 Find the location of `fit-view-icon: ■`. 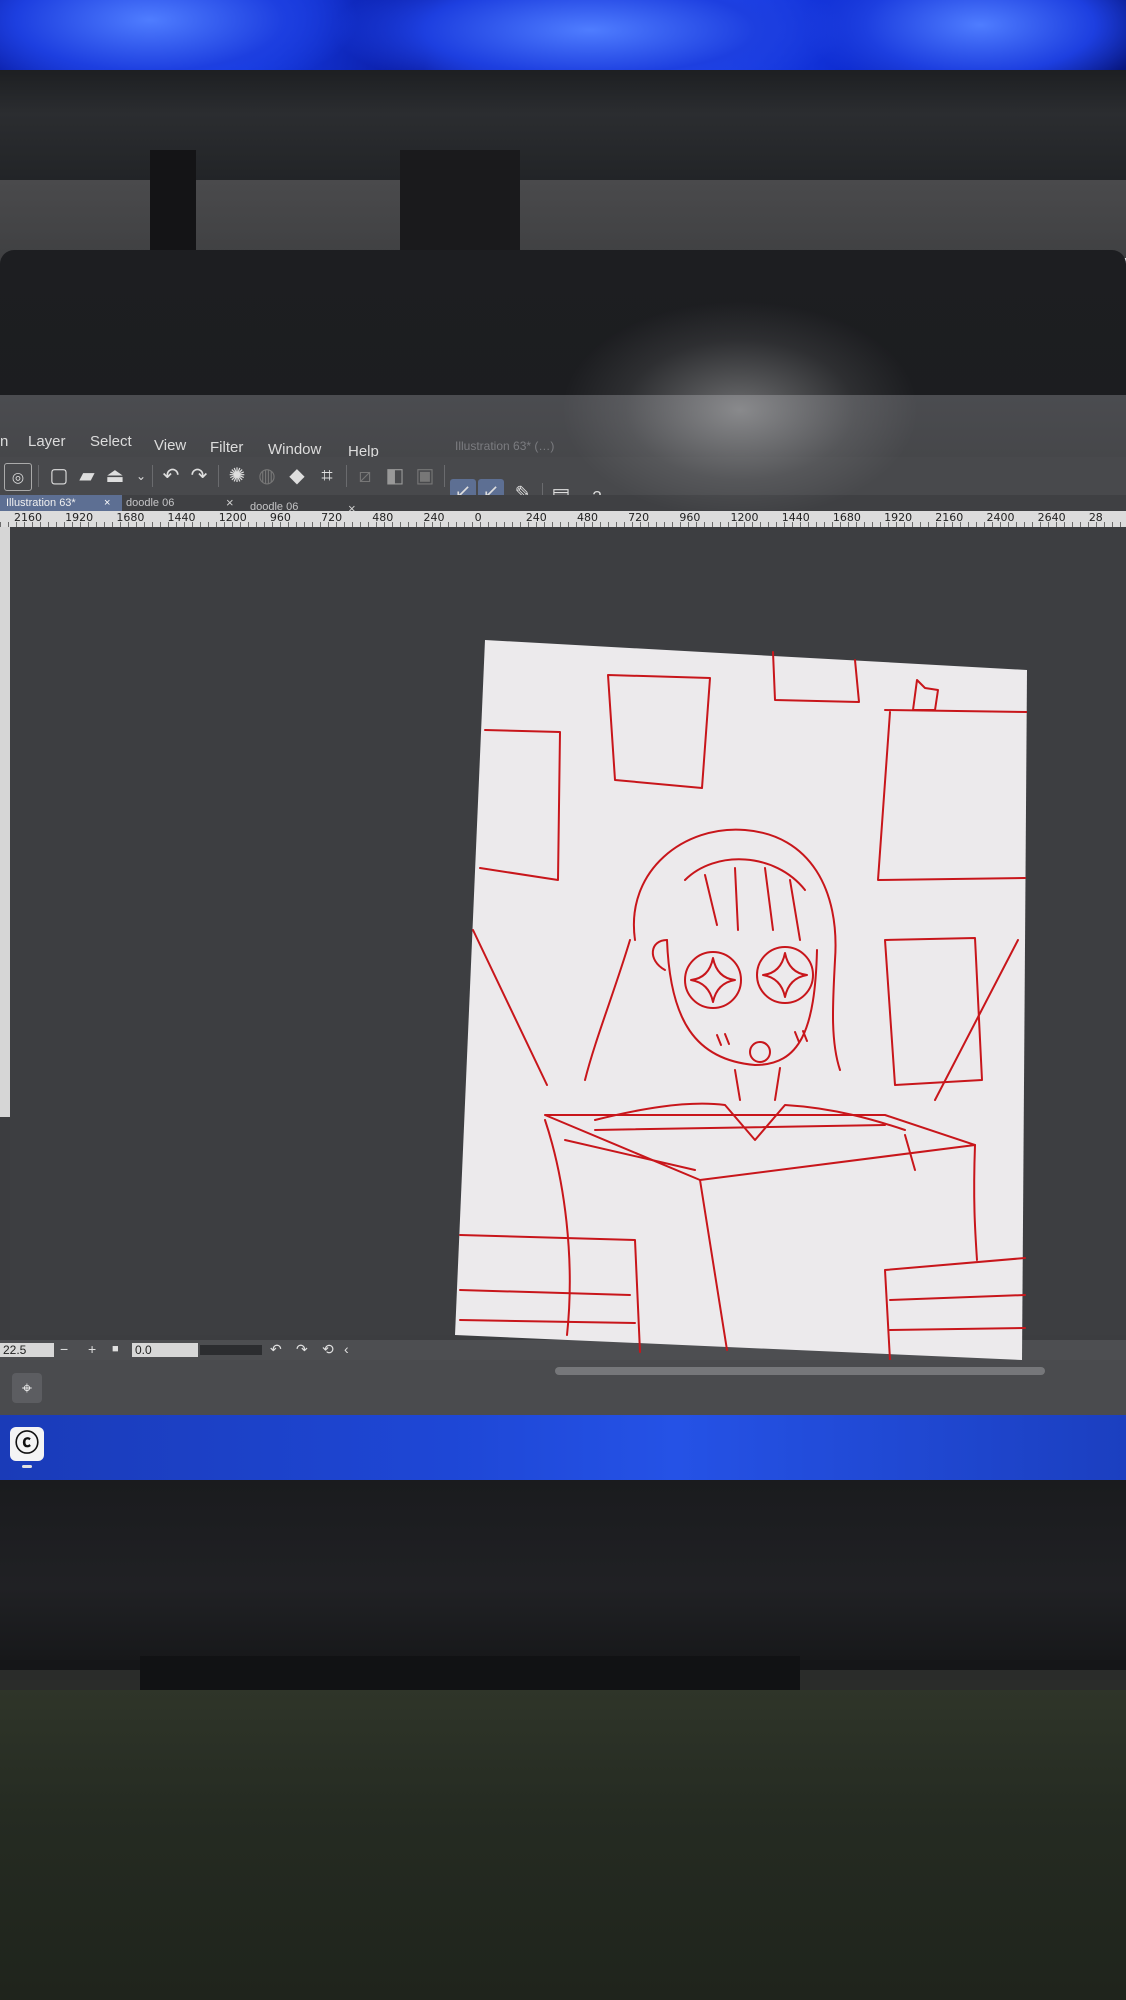

fit-view-icon: ■ is located at coordinates (115, 1349).